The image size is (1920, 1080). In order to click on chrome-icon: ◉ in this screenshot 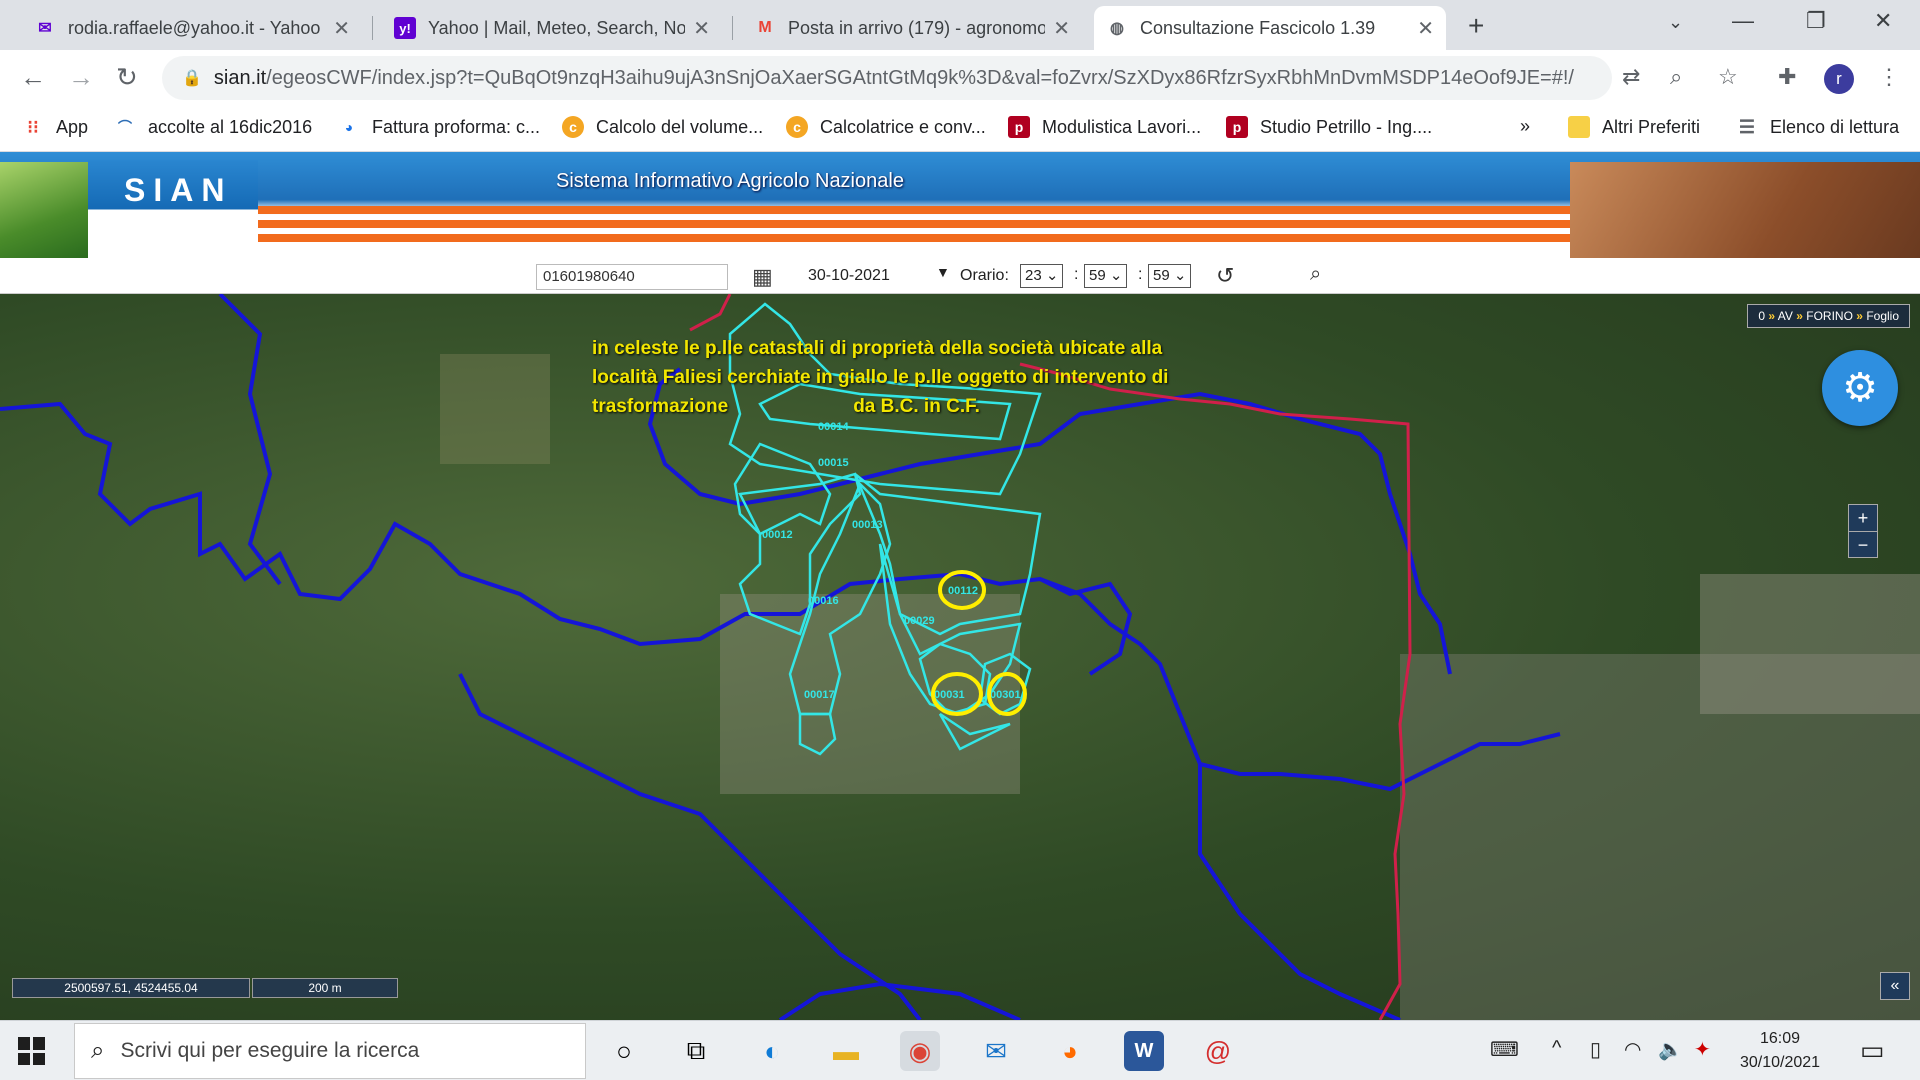, I will do `click(920, 1051)`.